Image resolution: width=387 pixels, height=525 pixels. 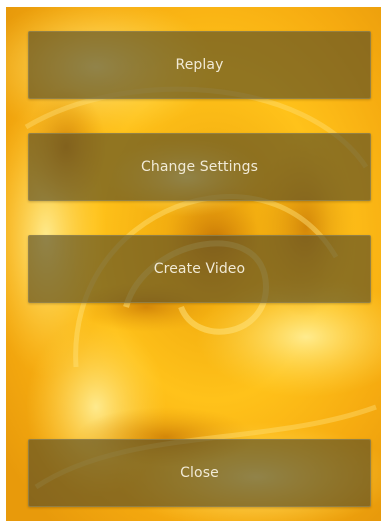 I want to click on replay-button-label: Replay, so click(x=199, y=65).